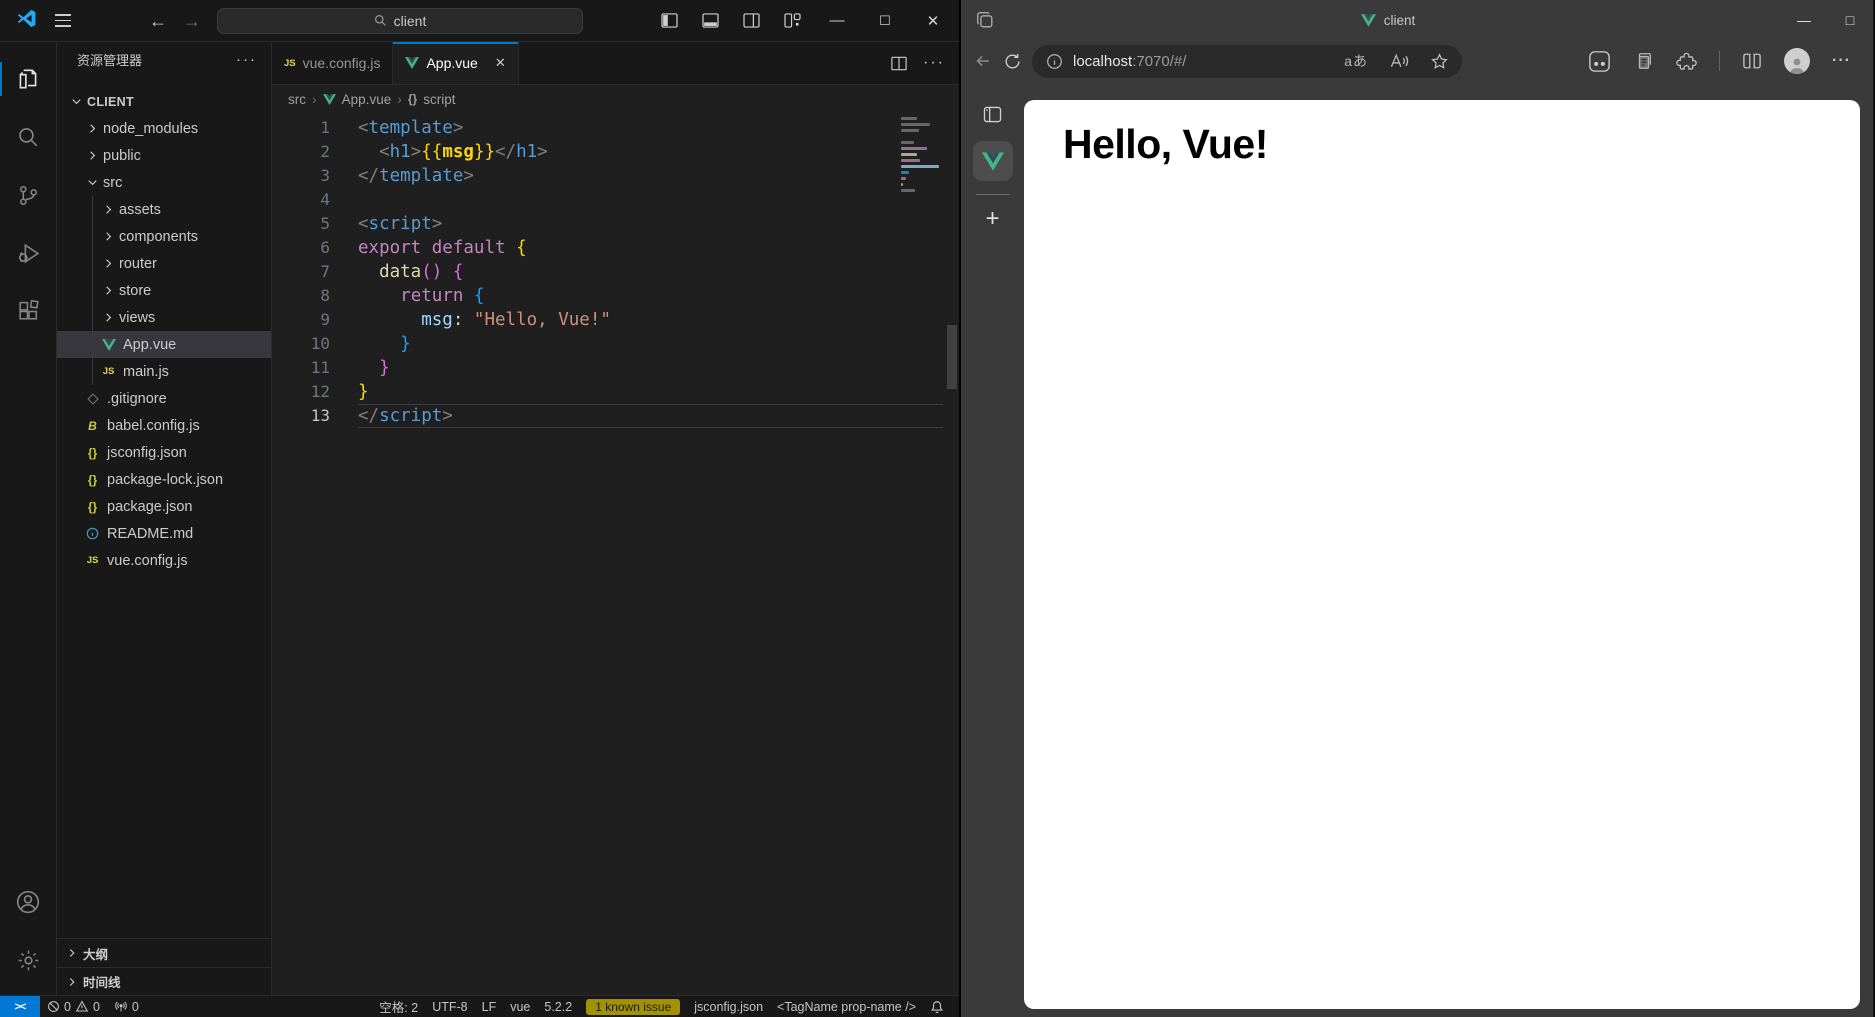 Image resolution: width=1875 pixels, height=1017 pixels. I want to click on panel-timeline: 时间线, so click(164, 981).